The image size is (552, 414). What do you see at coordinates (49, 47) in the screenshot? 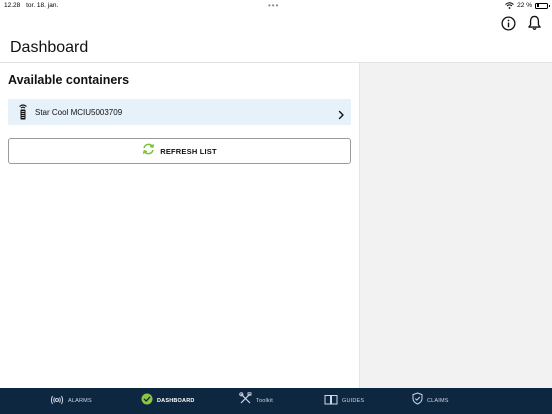
I see `page-title: Dashboard` at bounding box center [49, 47].